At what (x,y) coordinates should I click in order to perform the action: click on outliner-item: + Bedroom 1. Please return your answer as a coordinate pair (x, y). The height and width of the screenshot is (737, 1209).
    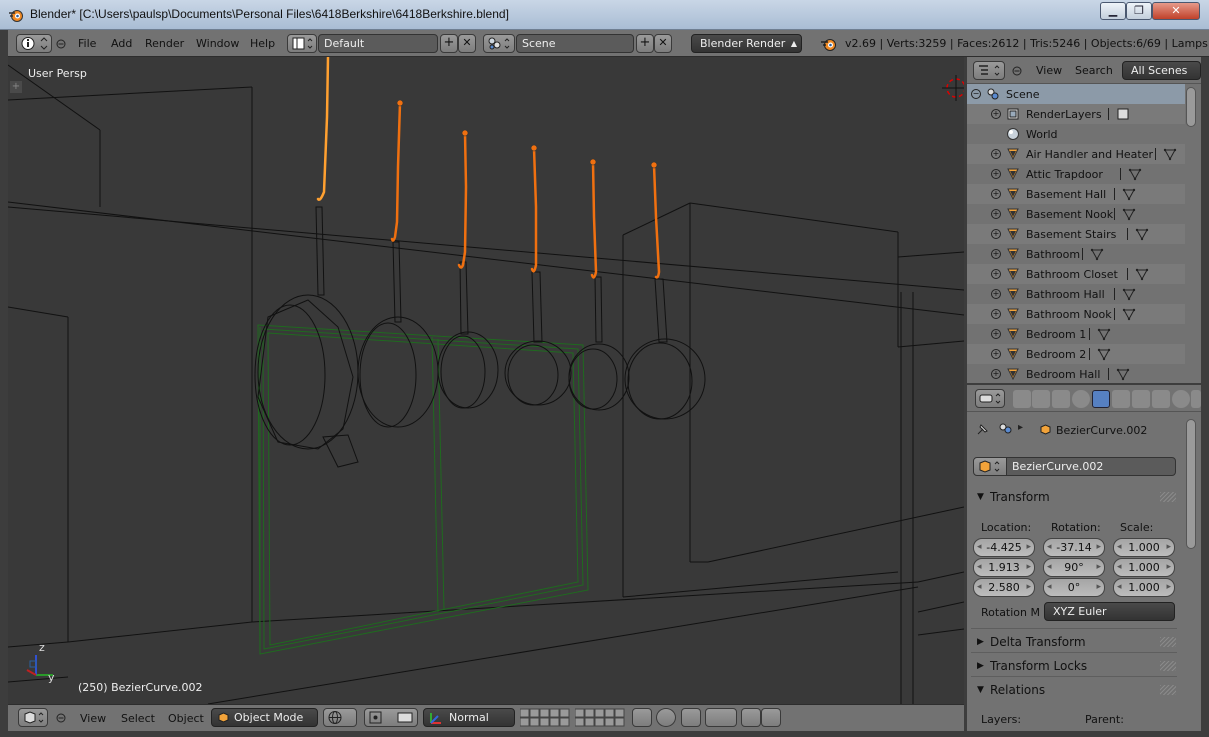
    Looking at the image, I should click on (1076, 334).